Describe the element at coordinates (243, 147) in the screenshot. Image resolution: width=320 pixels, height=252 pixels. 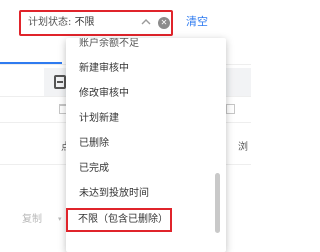
I see `table-header-right: 浏` at that location.